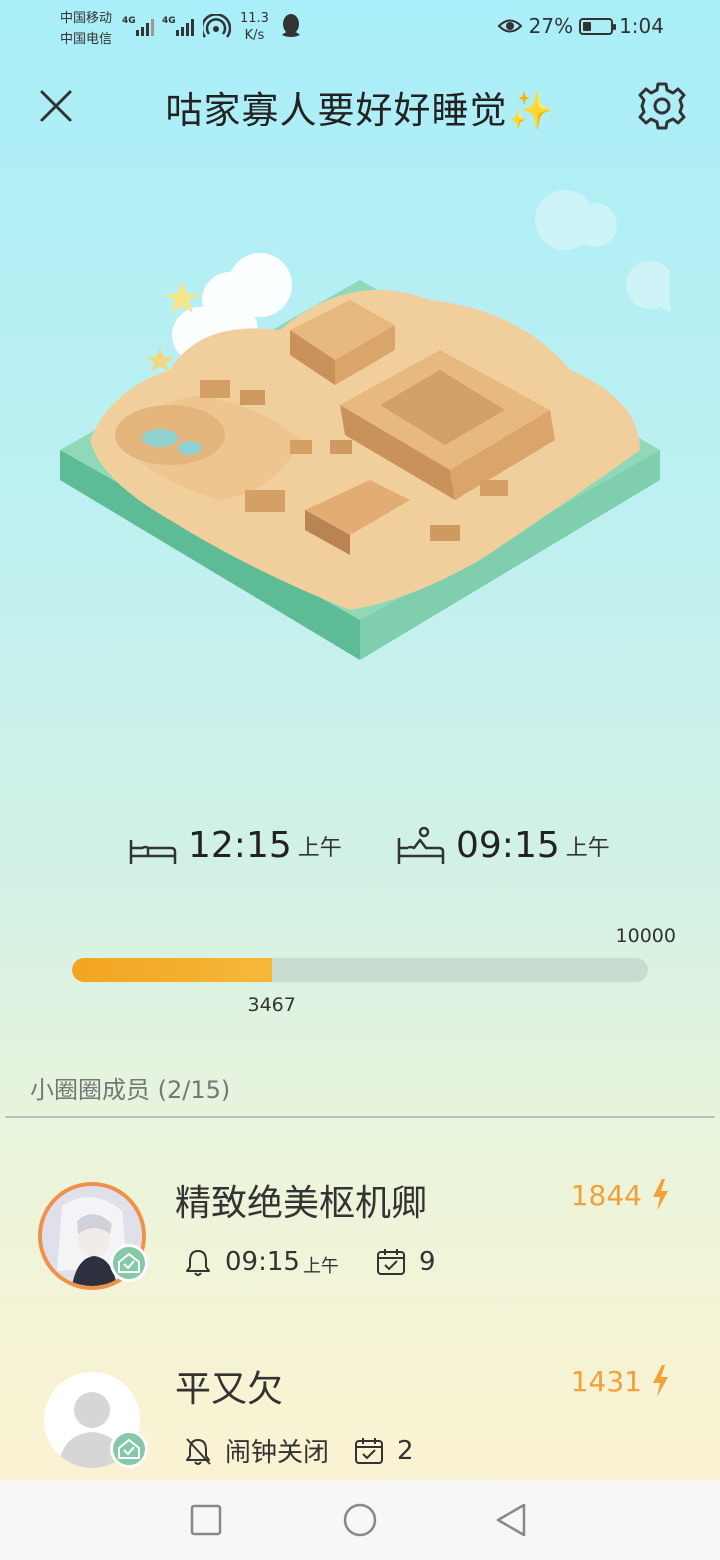  Describe the element at coordinates (172, 970) in the screenshot. I see `energy-progress-fill` at that location.